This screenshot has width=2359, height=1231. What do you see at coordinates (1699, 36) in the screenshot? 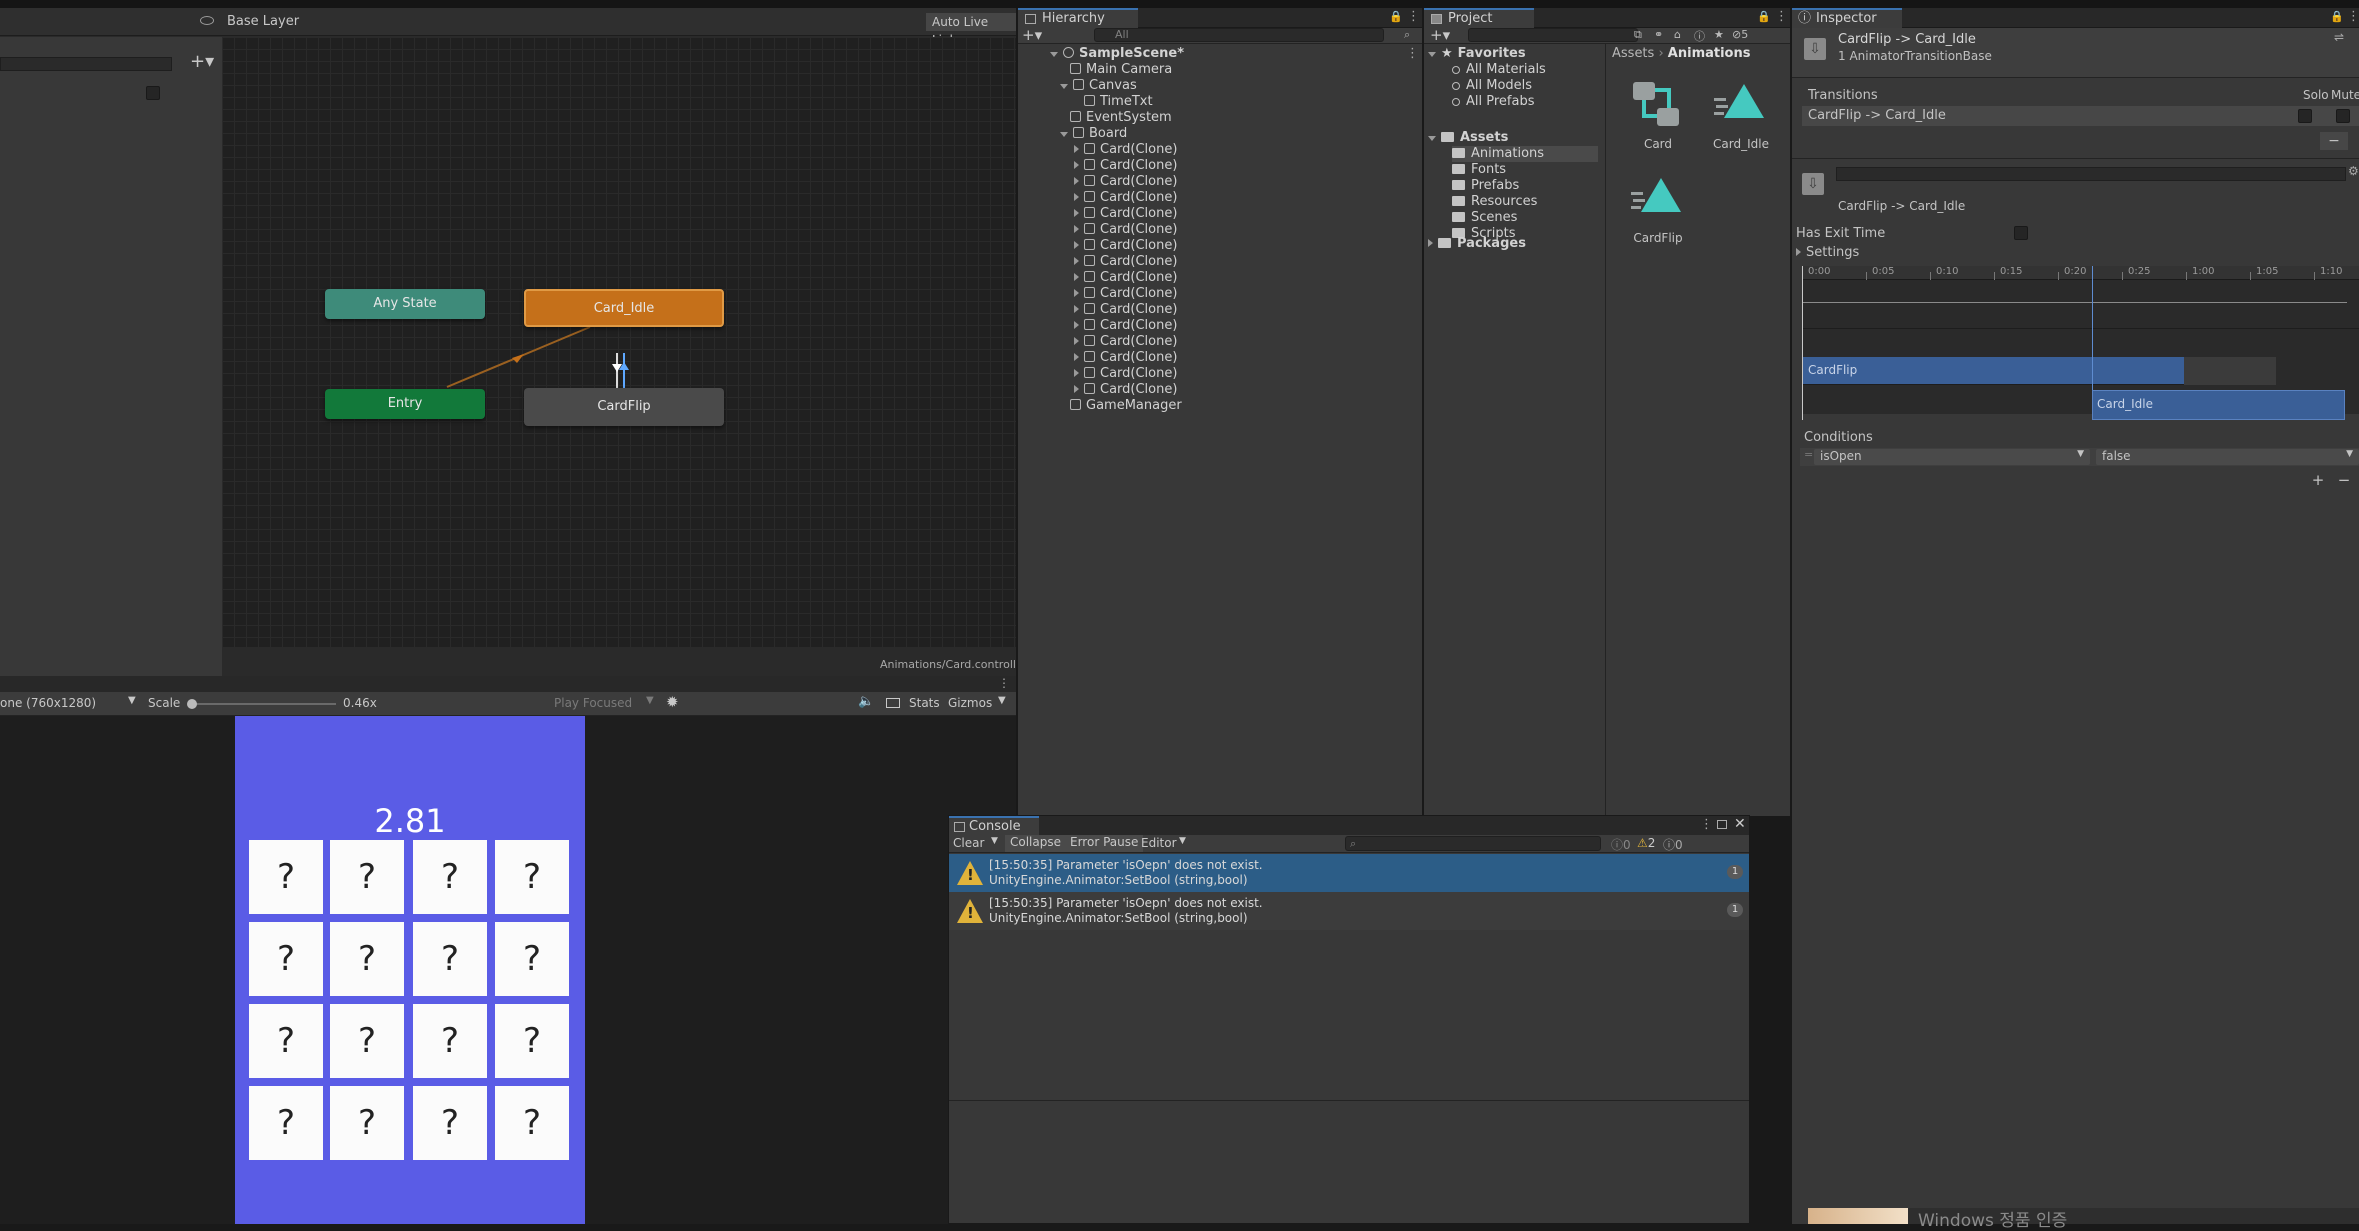
I see `info-icon: ⓘ` at bounding box center [1699, 36].